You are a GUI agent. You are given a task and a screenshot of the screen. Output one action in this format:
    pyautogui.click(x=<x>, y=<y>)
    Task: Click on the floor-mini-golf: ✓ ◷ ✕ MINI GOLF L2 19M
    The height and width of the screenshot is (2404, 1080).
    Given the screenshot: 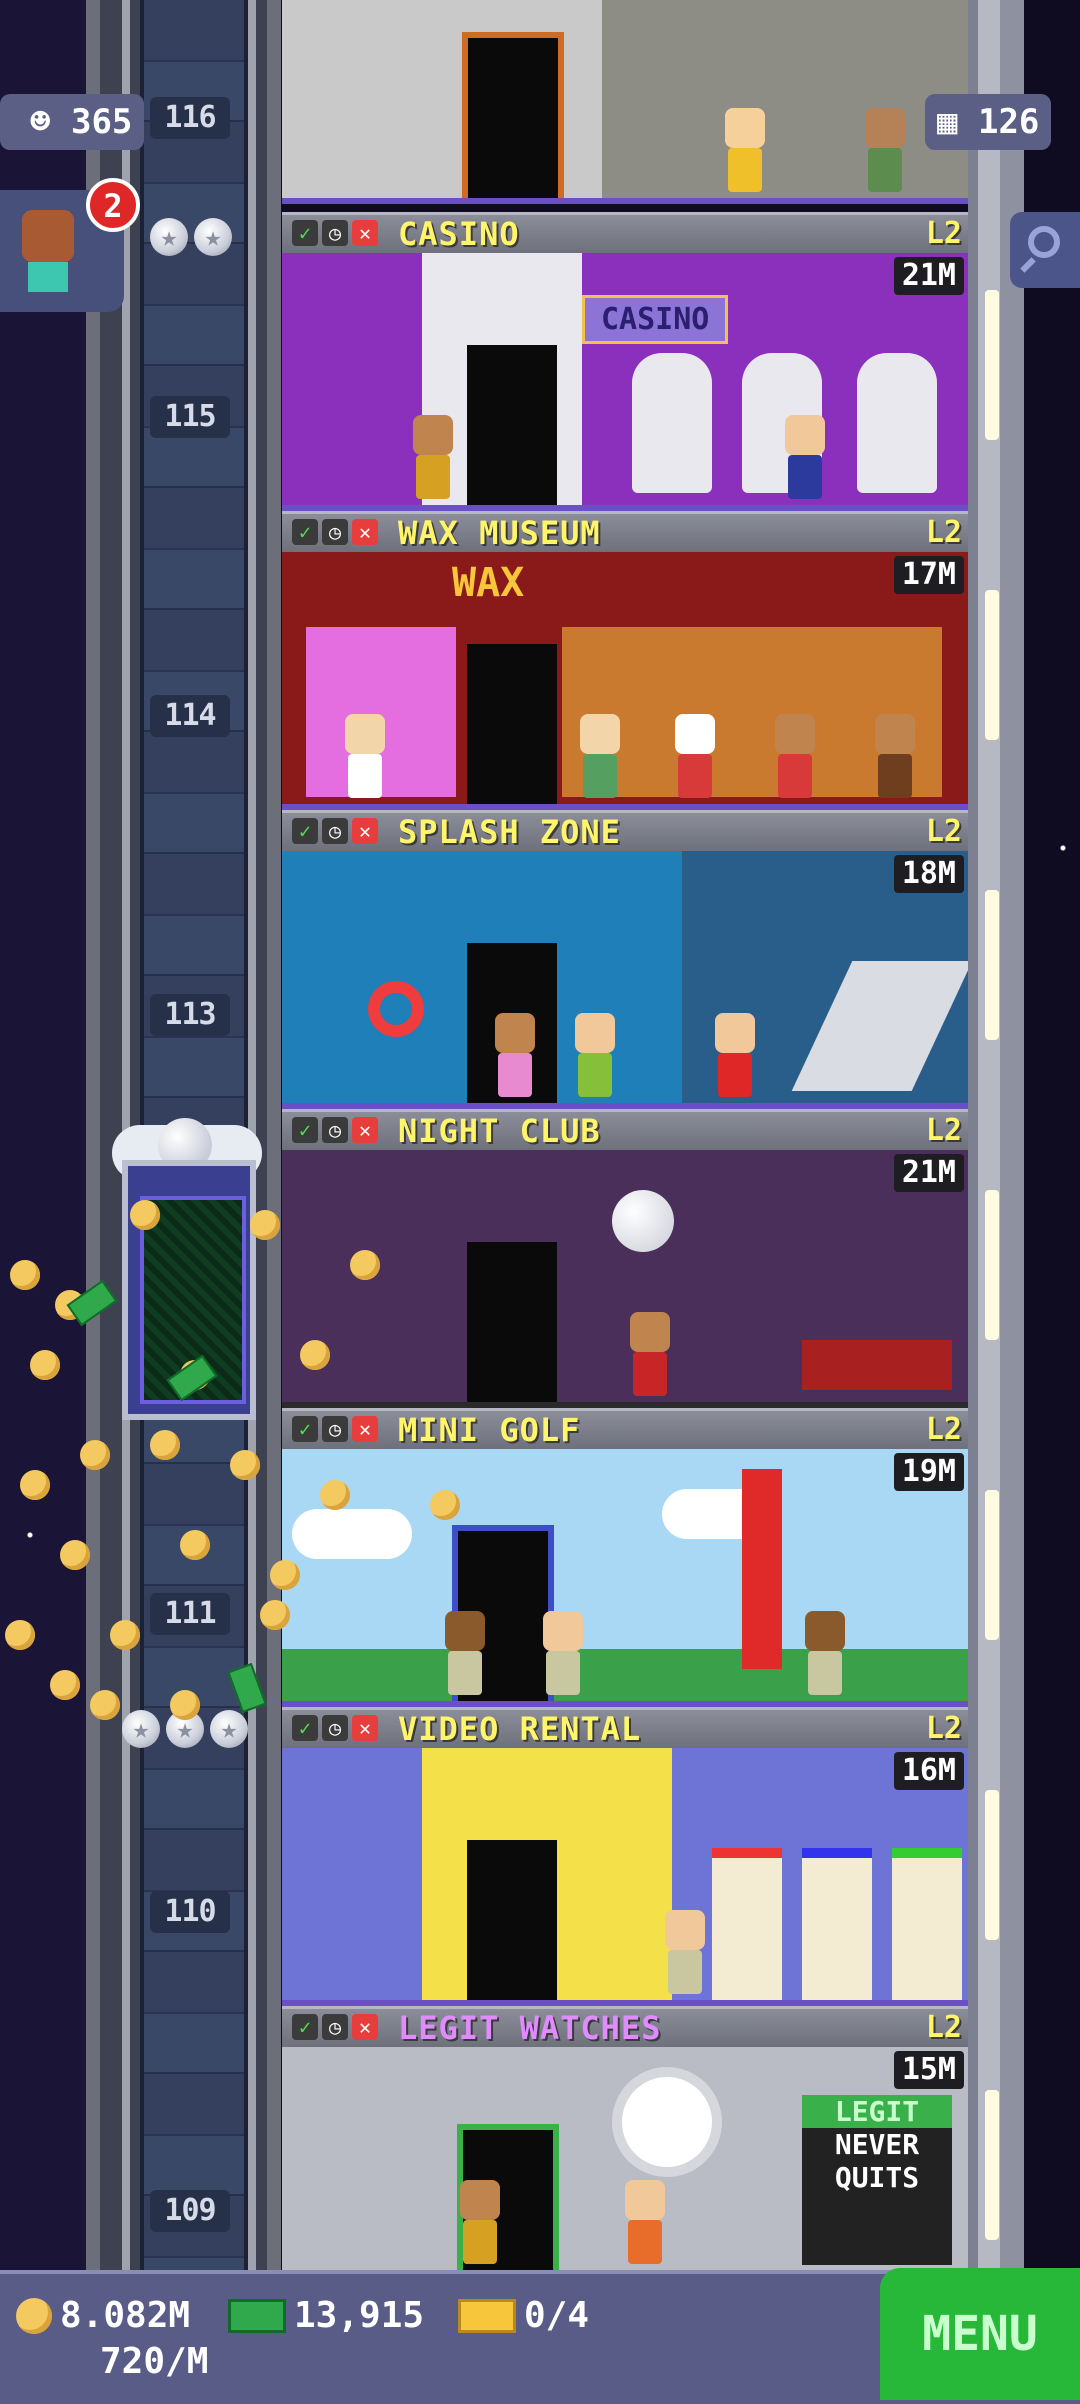 What is the action you would take?
    pyautogui.click(x=625, y=1557)
    